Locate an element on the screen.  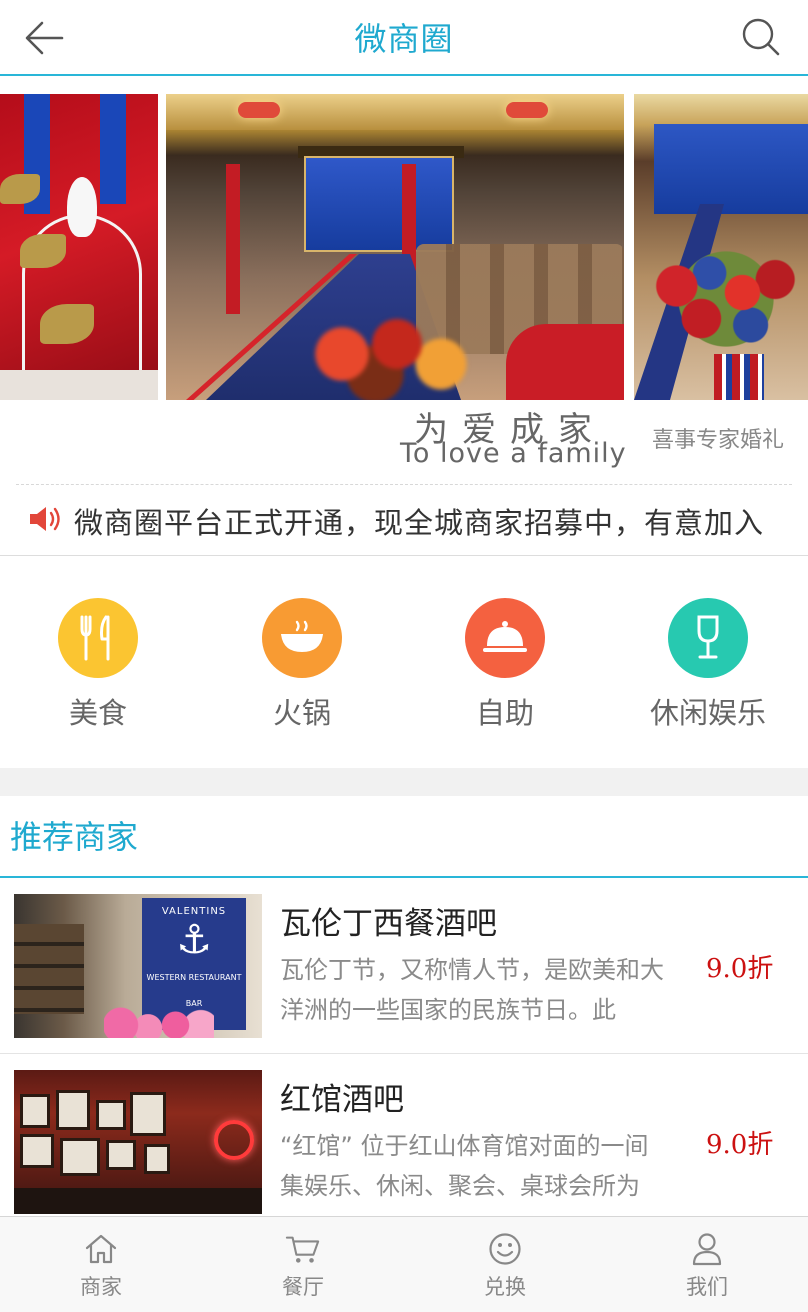
merchant-description: 瓦伦丁节，又称情人节，是欧美和大洋洲的一些国家的民族节日。此 is located at coordinates (472, 990).